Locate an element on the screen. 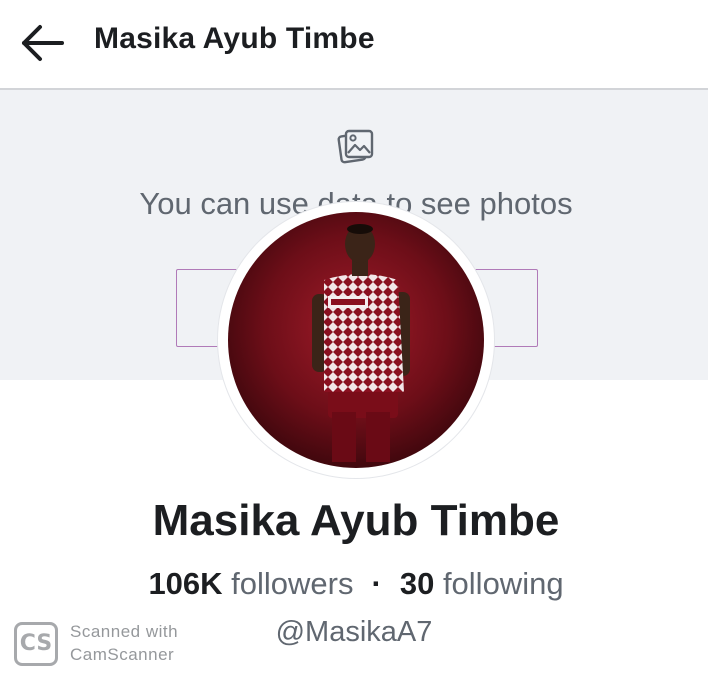 The width and height of the screenshot is (708, 680). profile-name: Masika Ayub Timbe is located at coordinates (356, 520).